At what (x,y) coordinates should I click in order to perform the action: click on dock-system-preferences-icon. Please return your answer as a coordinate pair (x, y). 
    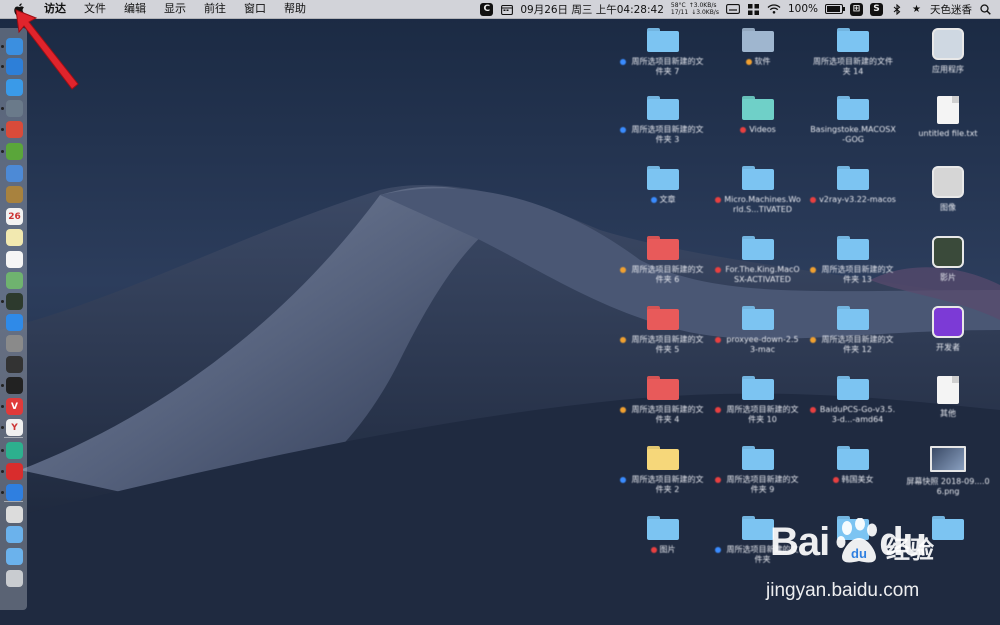
    Looking at the image, I should click on (14, 343).